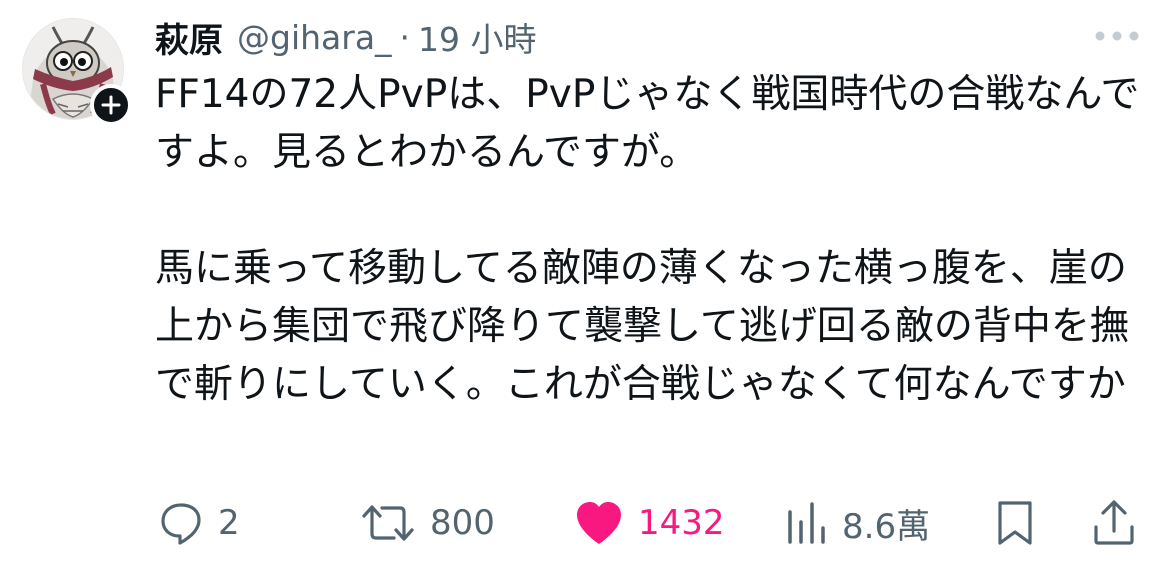  What do you see at coordinates (599, 523) in the screenshot?
I see `heart-icon` at bounding box center [599, 523].